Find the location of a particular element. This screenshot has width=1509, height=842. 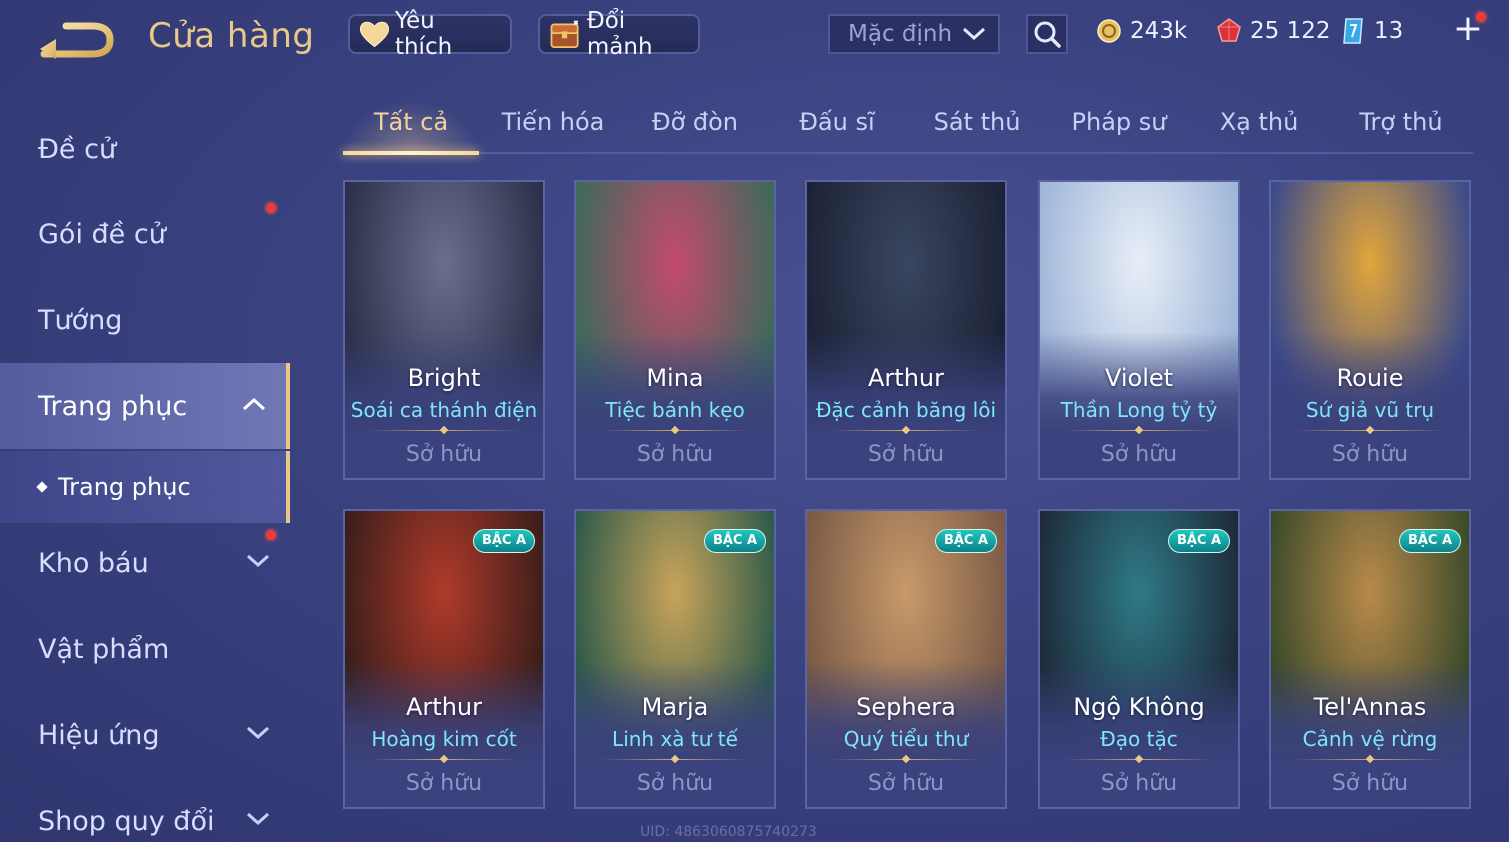

skin-card: Violet Thần Long tỷ tỷ Sở hữu is located at coordinates (1139, 330).